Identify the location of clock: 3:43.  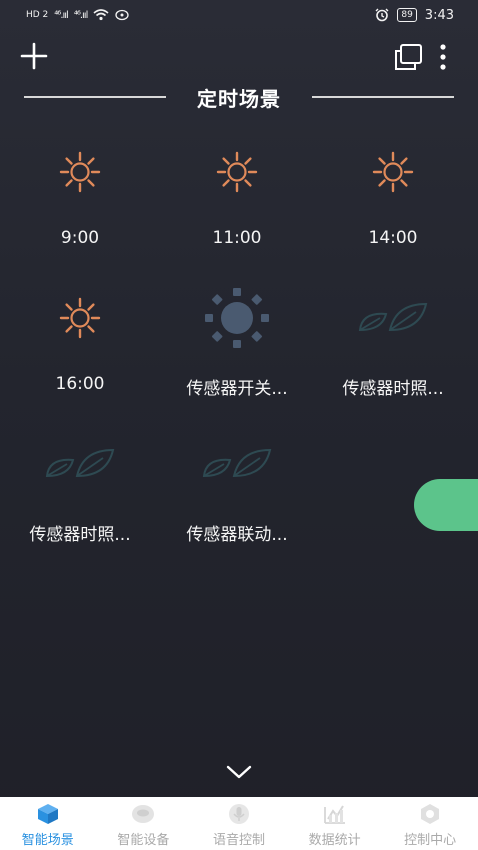
(439, 15).